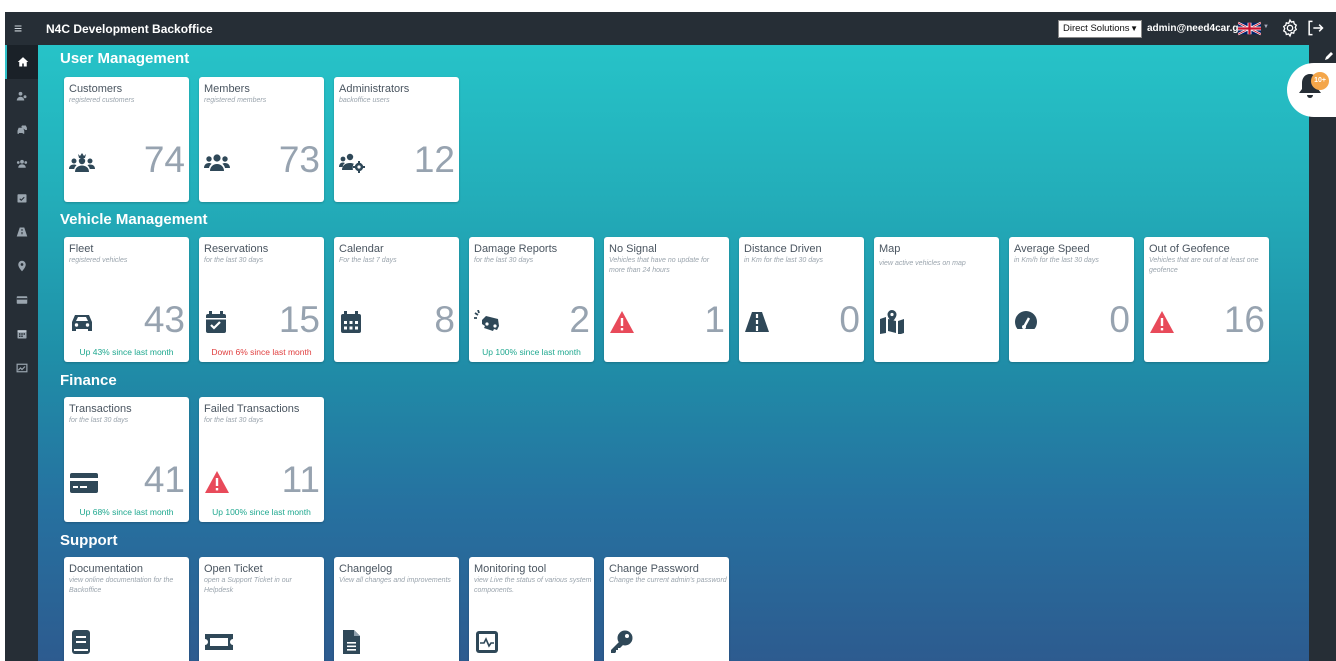 The height and width of the screenshot is (661, 1336). Describe the element at coordinates (89, 540) in the screenshot. I see `section-title-support: Support` at that location.